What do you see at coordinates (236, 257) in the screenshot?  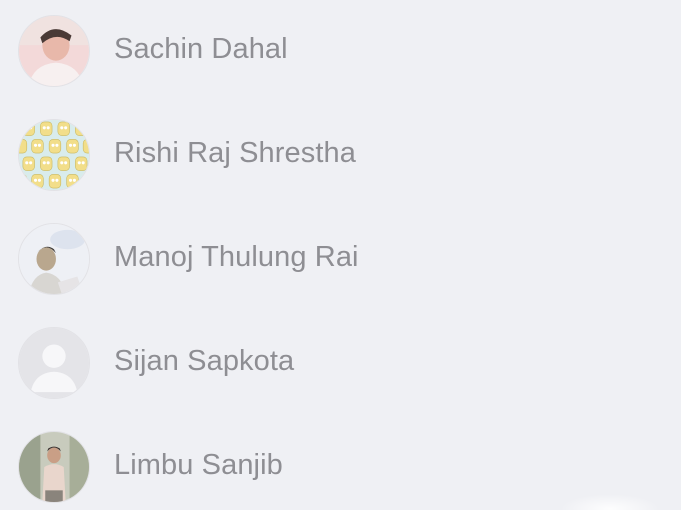 I see `contact-name: Manoj Thulung Rai` at bounding box center [236, 257].